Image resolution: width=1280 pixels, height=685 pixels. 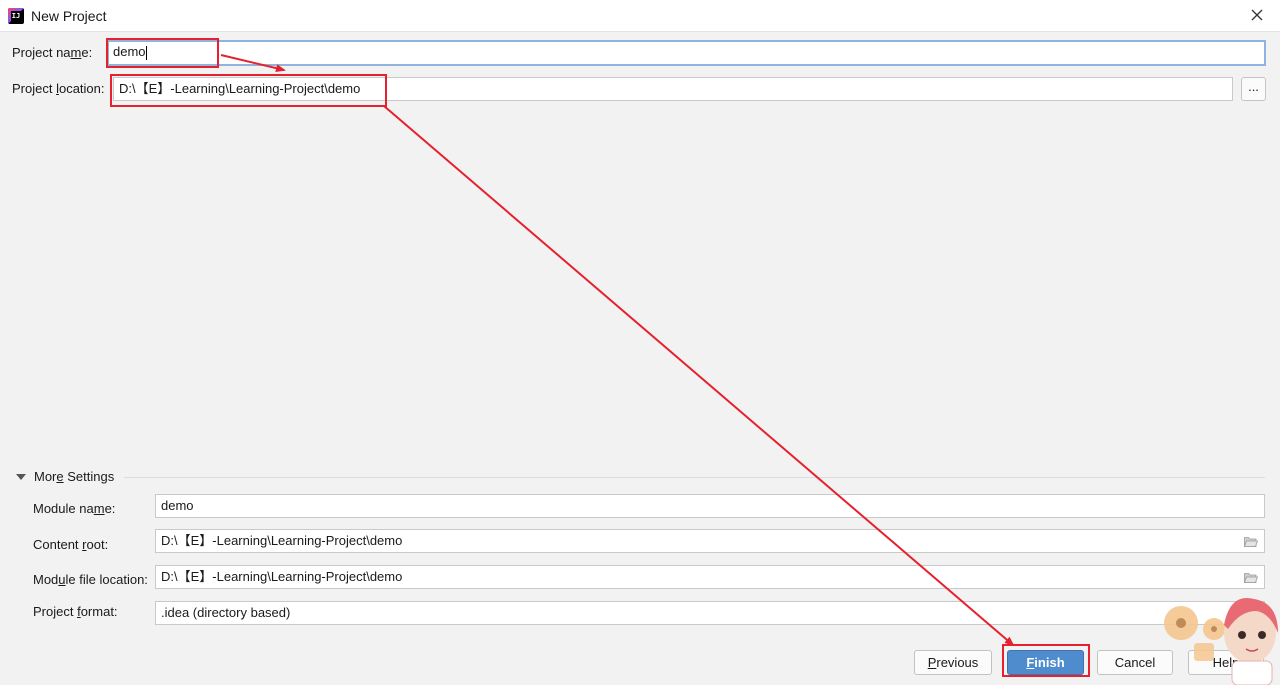 I want to click on text-cursor, so click(x=146, y=52).